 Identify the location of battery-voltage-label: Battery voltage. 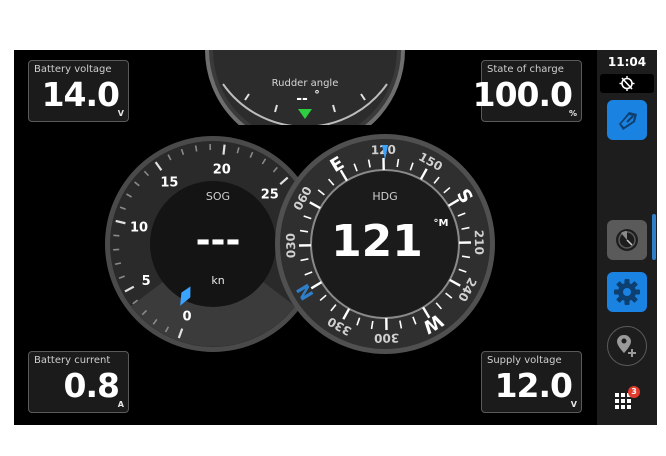
(73, 69).